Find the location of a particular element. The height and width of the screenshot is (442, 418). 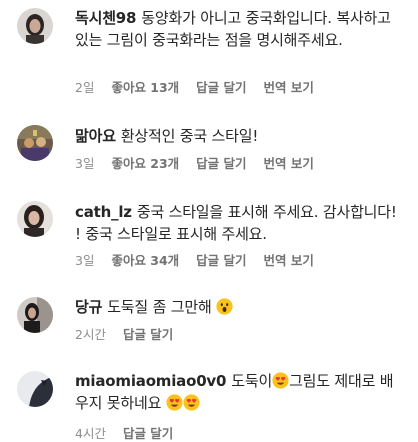

comment-text-a: 도둑이 is located at coordinates (252, 381).